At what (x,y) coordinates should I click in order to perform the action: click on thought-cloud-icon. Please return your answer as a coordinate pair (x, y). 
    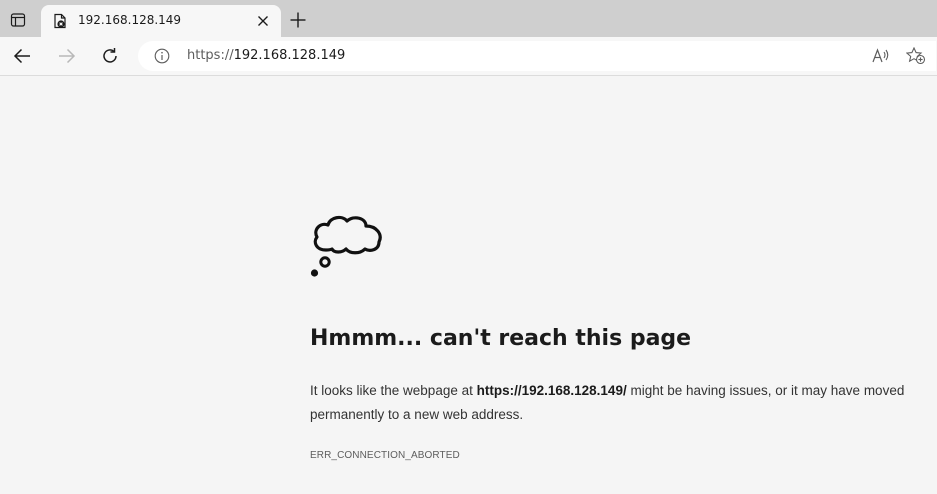
    Looking at the image, I should click on (347, 243).